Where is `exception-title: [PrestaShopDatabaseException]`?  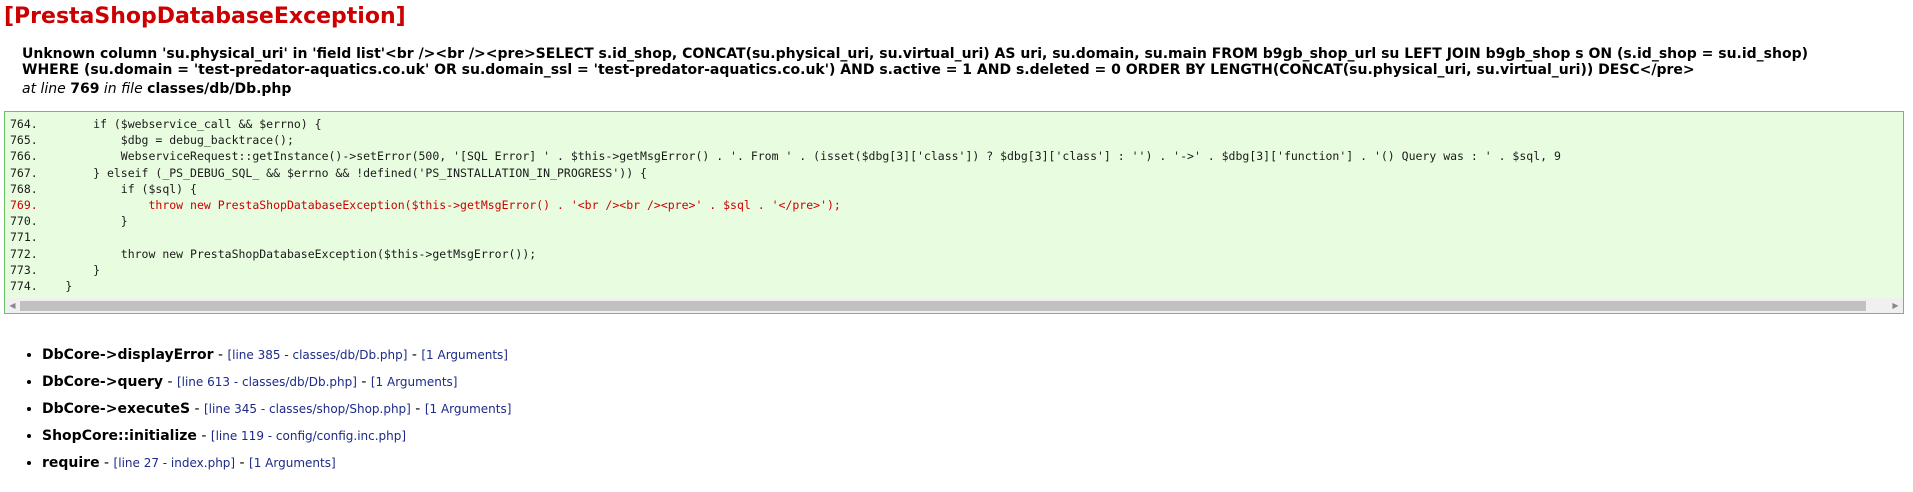 exception-title: [PrestaShopDatabaseException] is located at coordinates (205, 16).